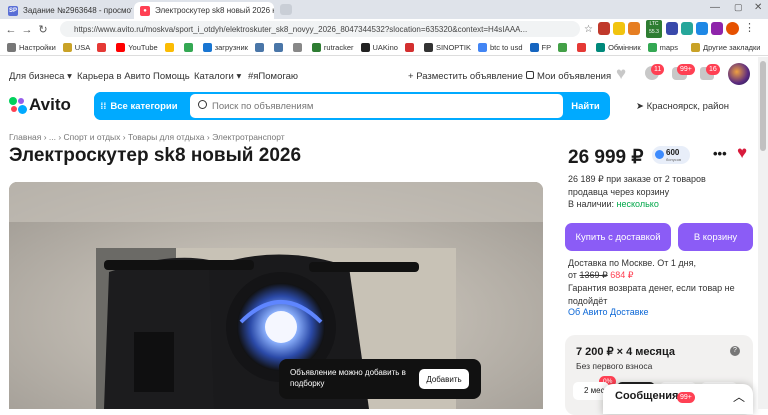 This screenshot has width=768, height=415. Describe the element at coordinates (686, 397) in the screenshot. I see `messages-badge: 99+` at that location.